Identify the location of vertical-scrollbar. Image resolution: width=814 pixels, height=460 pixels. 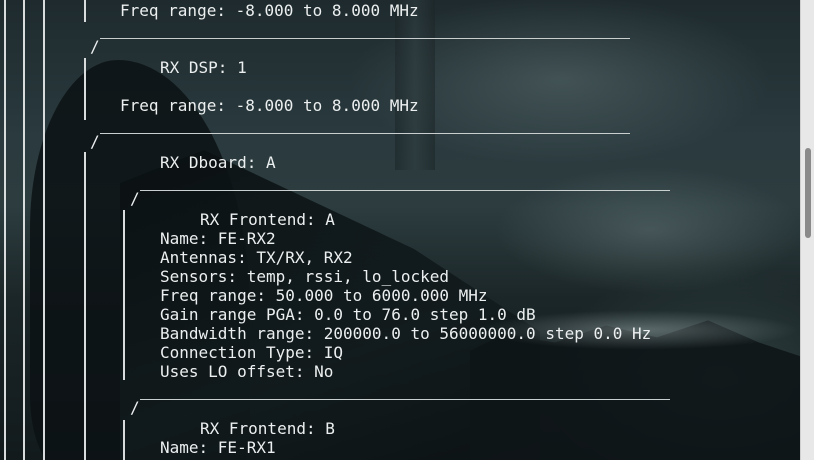
(807, 230).